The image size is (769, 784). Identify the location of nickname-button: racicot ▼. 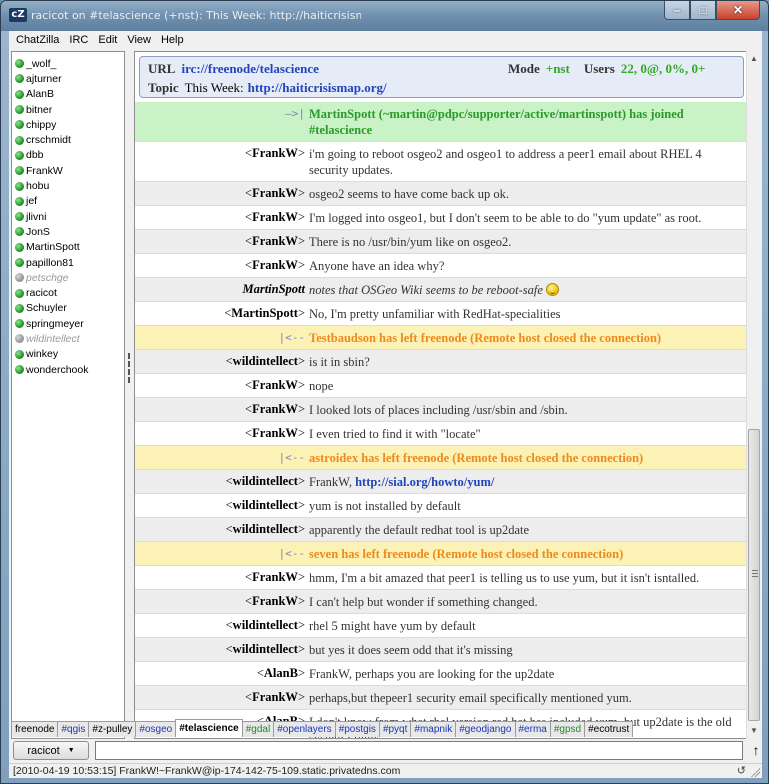
(51, 750).